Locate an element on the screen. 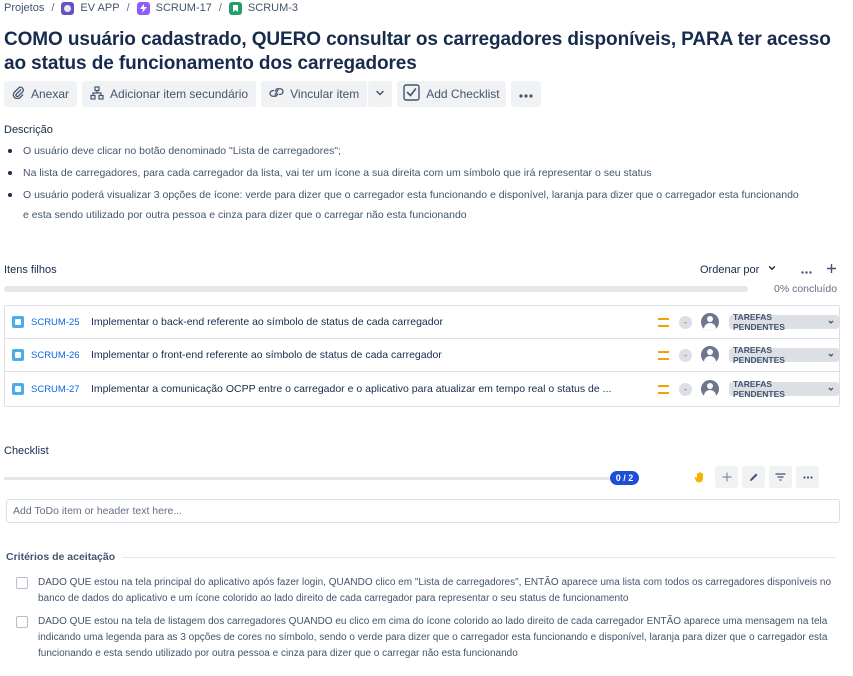 The image size is (853, 676). link-item-label: Vincular item is located at coordinates (325, 94).